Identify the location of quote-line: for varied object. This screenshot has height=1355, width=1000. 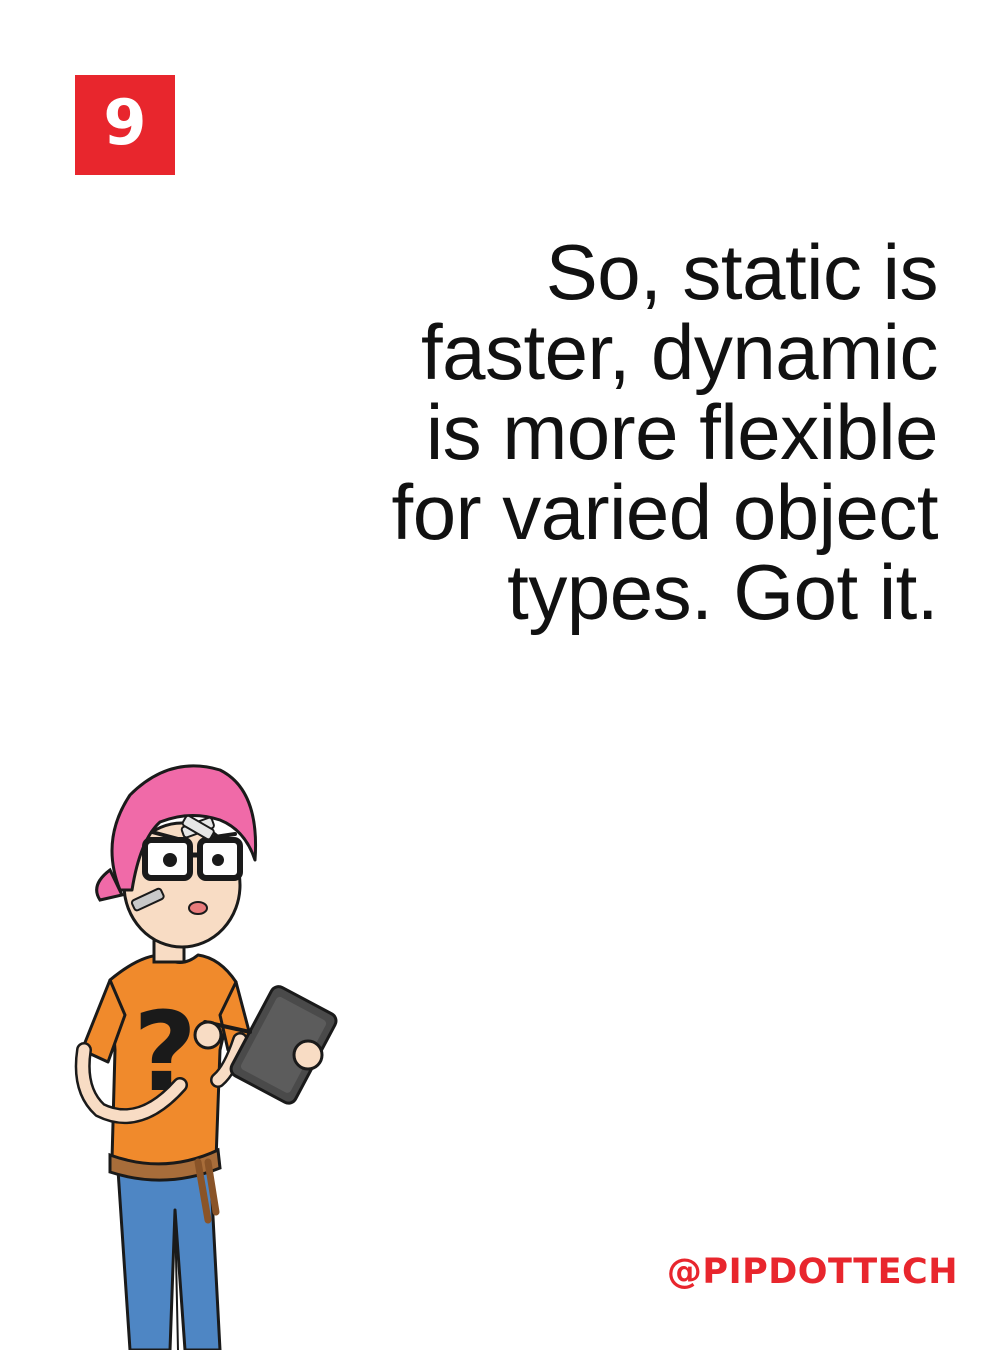
(665, 512).